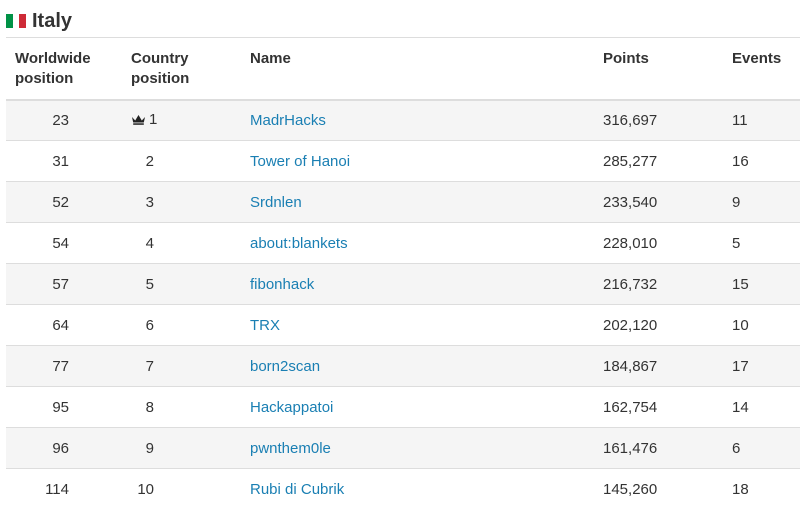  I want to click on points-cell: 161,476, so click(630, 448).